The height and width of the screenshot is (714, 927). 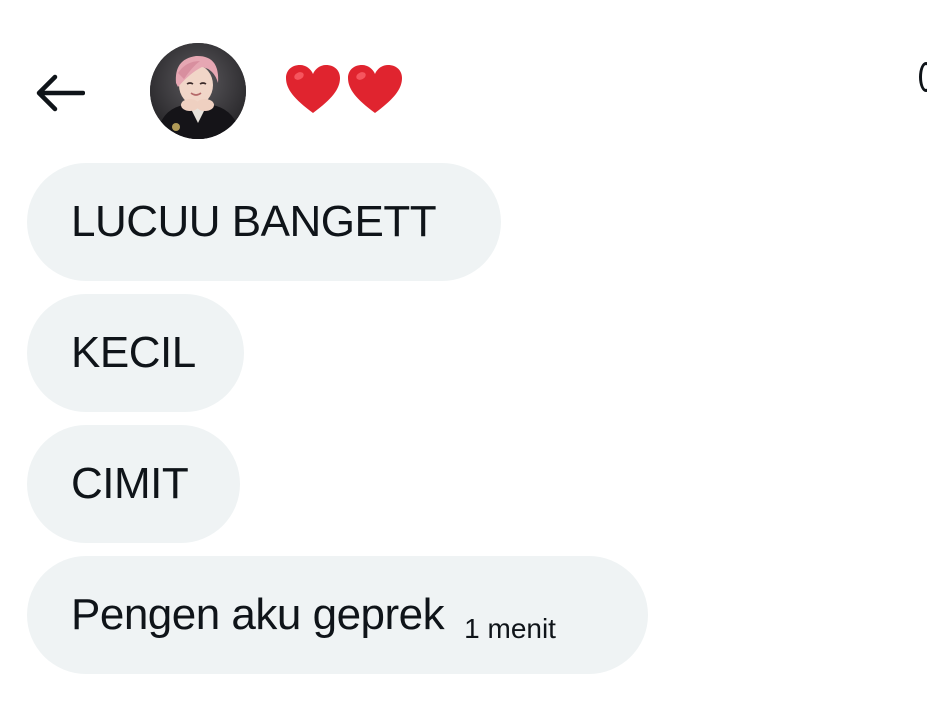 I want to click on message-bubble: CIMIT, so click(x=133, y=484).